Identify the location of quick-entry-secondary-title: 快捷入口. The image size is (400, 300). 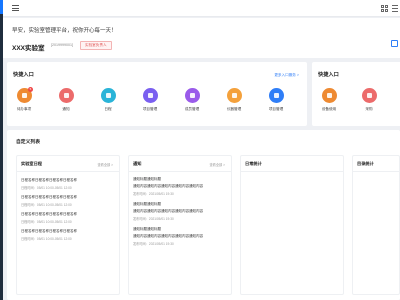
(328, 75).